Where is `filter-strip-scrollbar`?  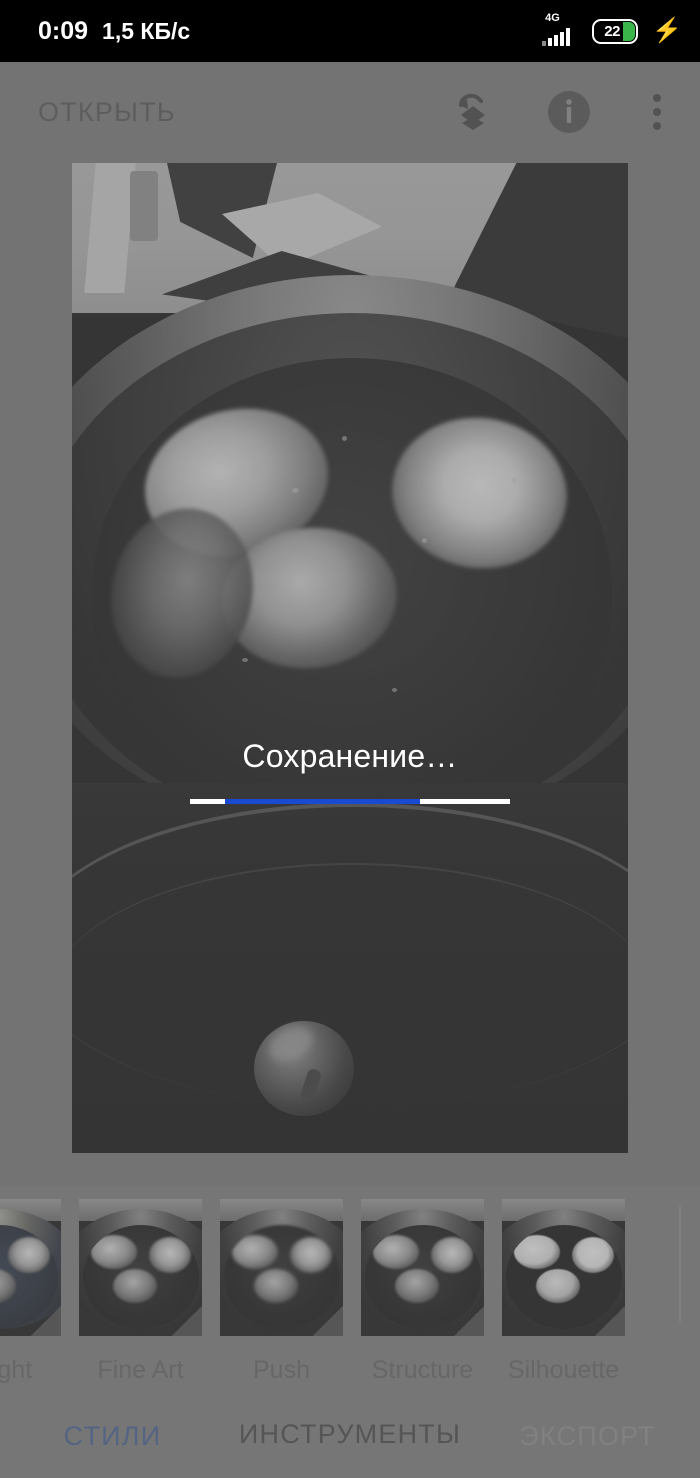 filter-strip-scrollbar is located at coordinates (680, 1264).